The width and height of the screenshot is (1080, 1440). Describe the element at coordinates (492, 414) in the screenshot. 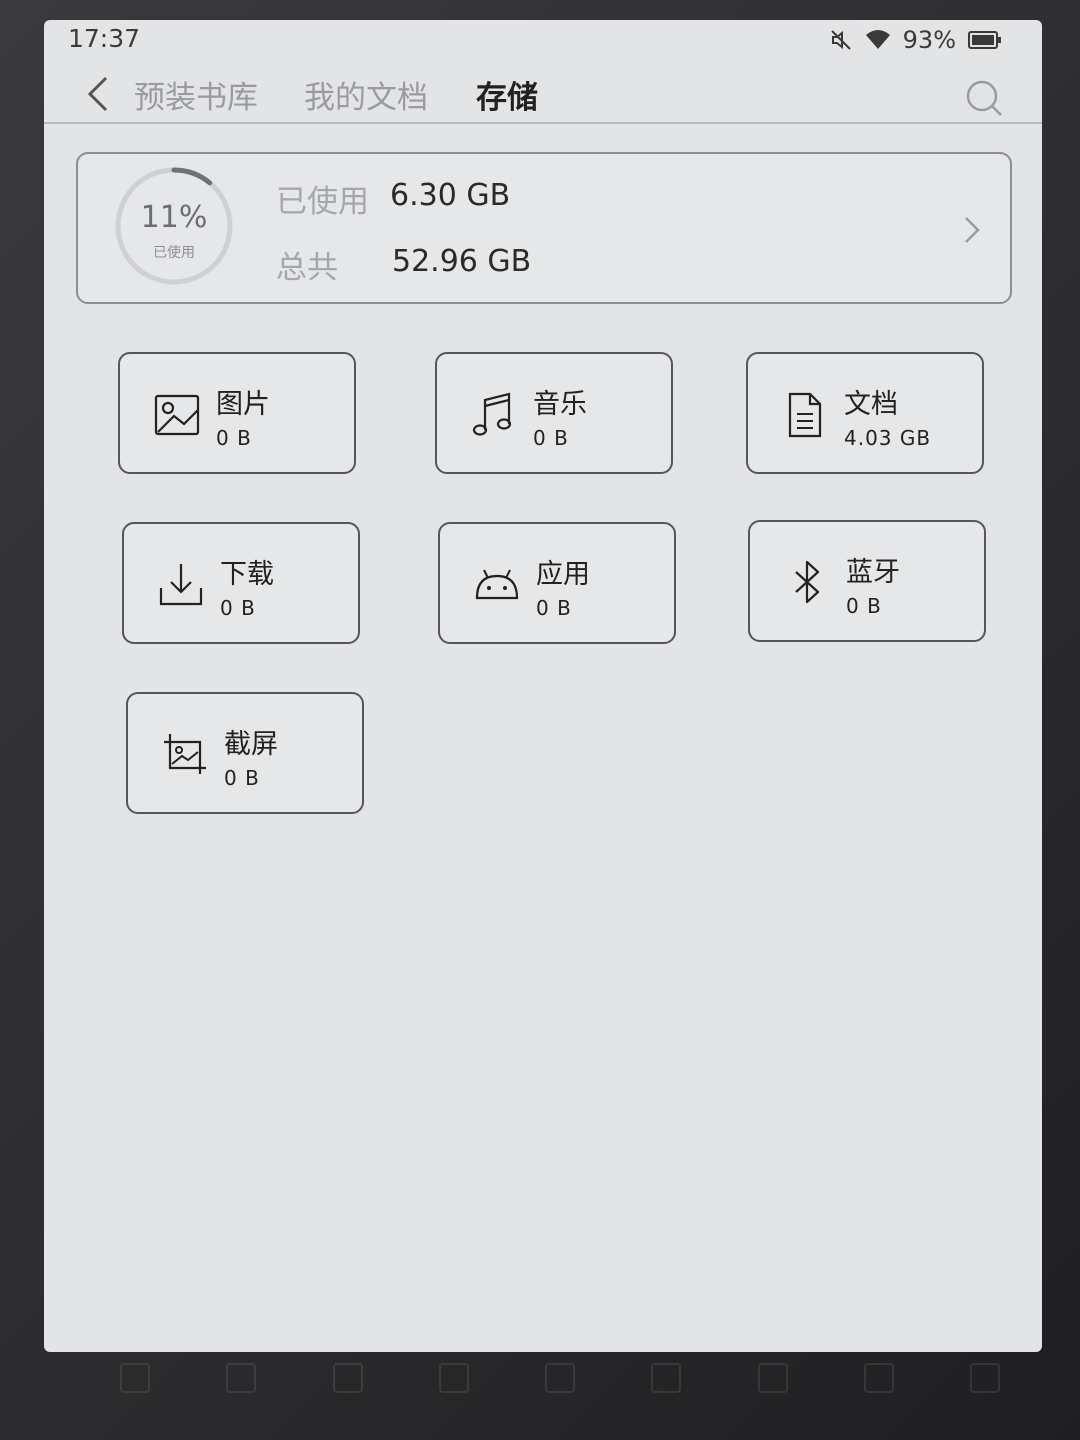

I see `music-note-icon` at that location.